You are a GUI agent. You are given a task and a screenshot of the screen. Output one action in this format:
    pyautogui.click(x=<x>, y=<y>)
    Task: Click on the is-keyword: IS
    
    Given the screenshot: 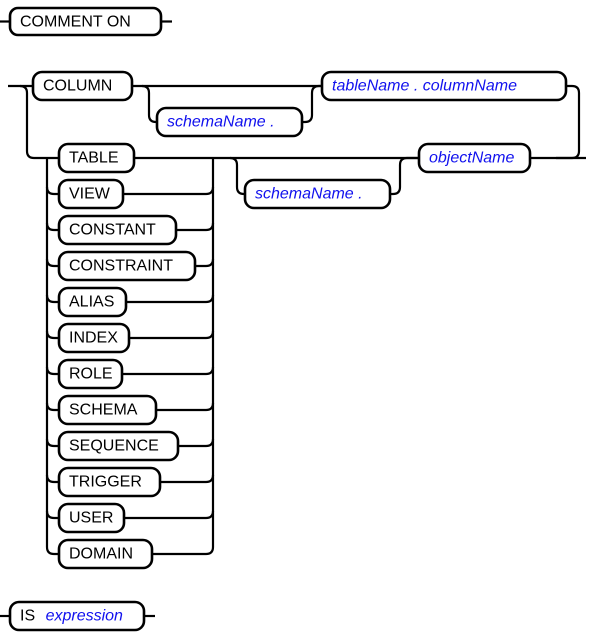 What is the action you would take?
    pyautogui.click(x=27, y=616)
    